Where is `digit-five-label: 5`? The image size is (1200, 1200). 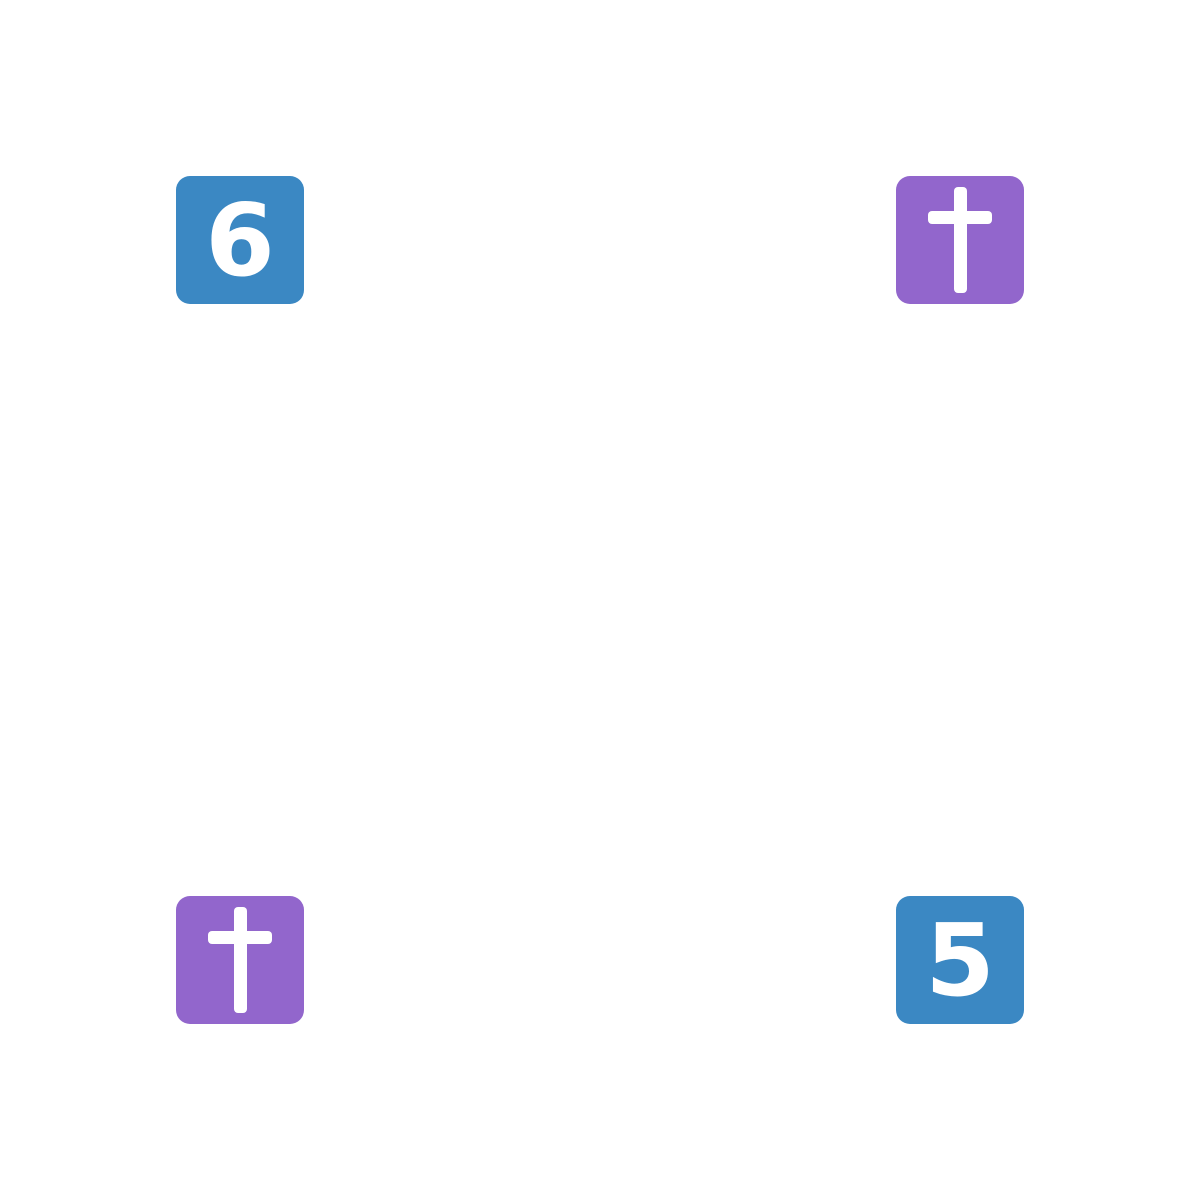
digit-five-label: 5 is located at coordinates (960, 960).